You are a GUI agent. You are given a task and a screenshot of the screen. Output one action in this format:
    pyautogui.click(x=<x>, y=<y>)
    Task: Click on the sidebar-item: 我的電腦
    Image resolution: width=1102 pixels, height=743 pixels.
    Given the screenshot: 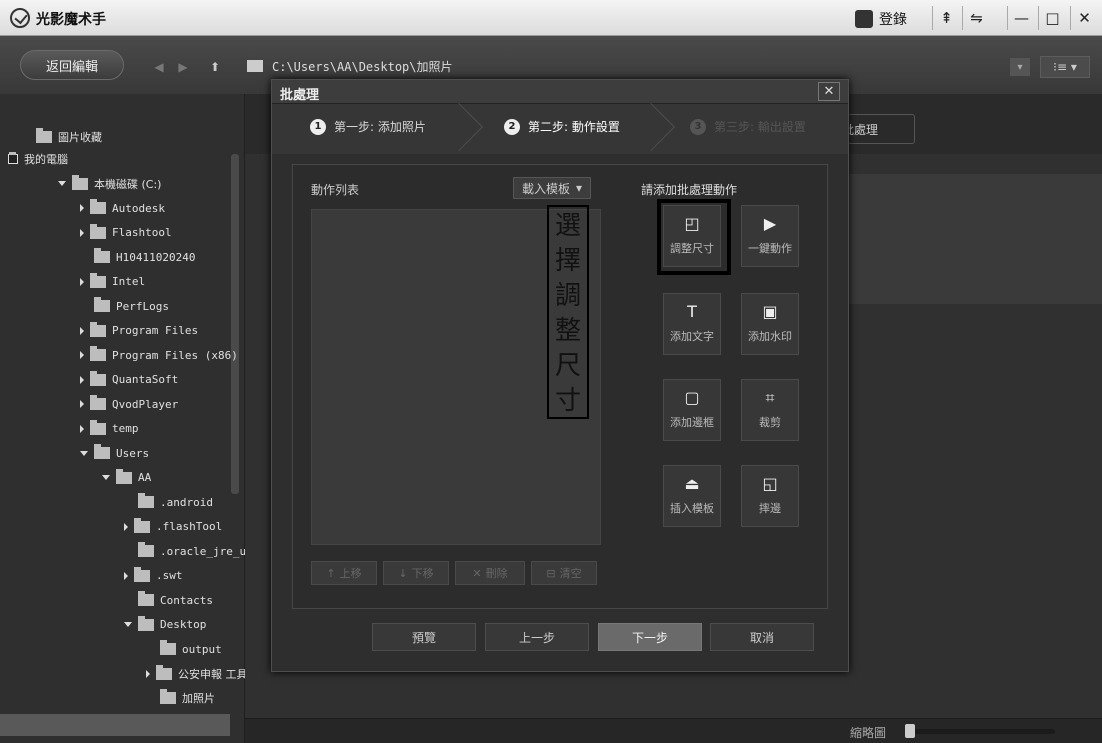 What is the action you would take?
    pyautogui.click(x=38, y=159)
    